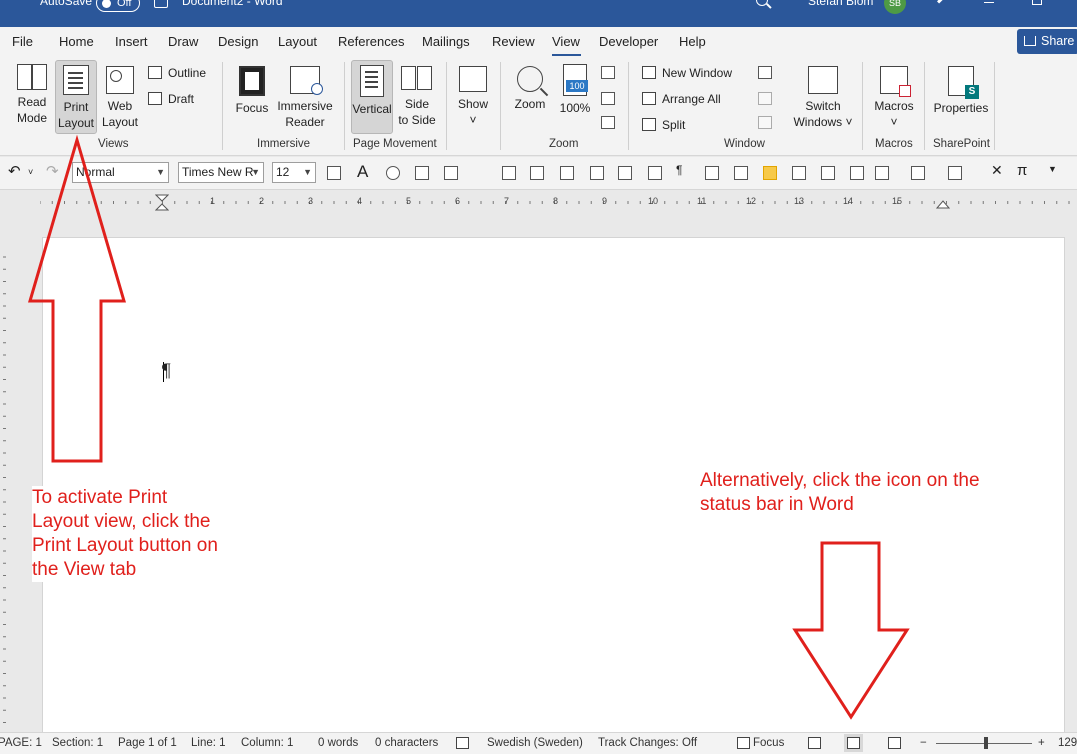 This screenshot has width=1077, height=754. What do you see at coordinates (208, 743) in the screenshot?
I see `status-line: Line: 1` at bounding box center [208, 743].